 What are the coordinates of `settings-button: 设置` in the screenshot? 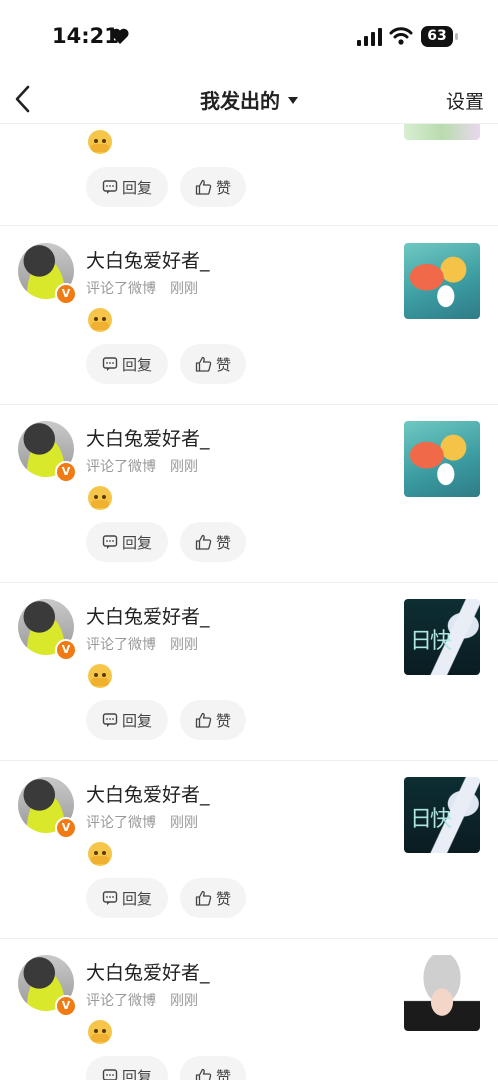 It's located at (465, 100).